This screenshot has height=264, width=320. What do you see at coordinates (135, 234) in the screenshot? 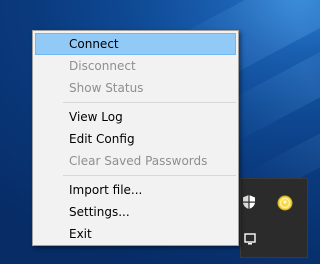
I see `menu-item-exit: Exit` at bounding box center [135, 234].